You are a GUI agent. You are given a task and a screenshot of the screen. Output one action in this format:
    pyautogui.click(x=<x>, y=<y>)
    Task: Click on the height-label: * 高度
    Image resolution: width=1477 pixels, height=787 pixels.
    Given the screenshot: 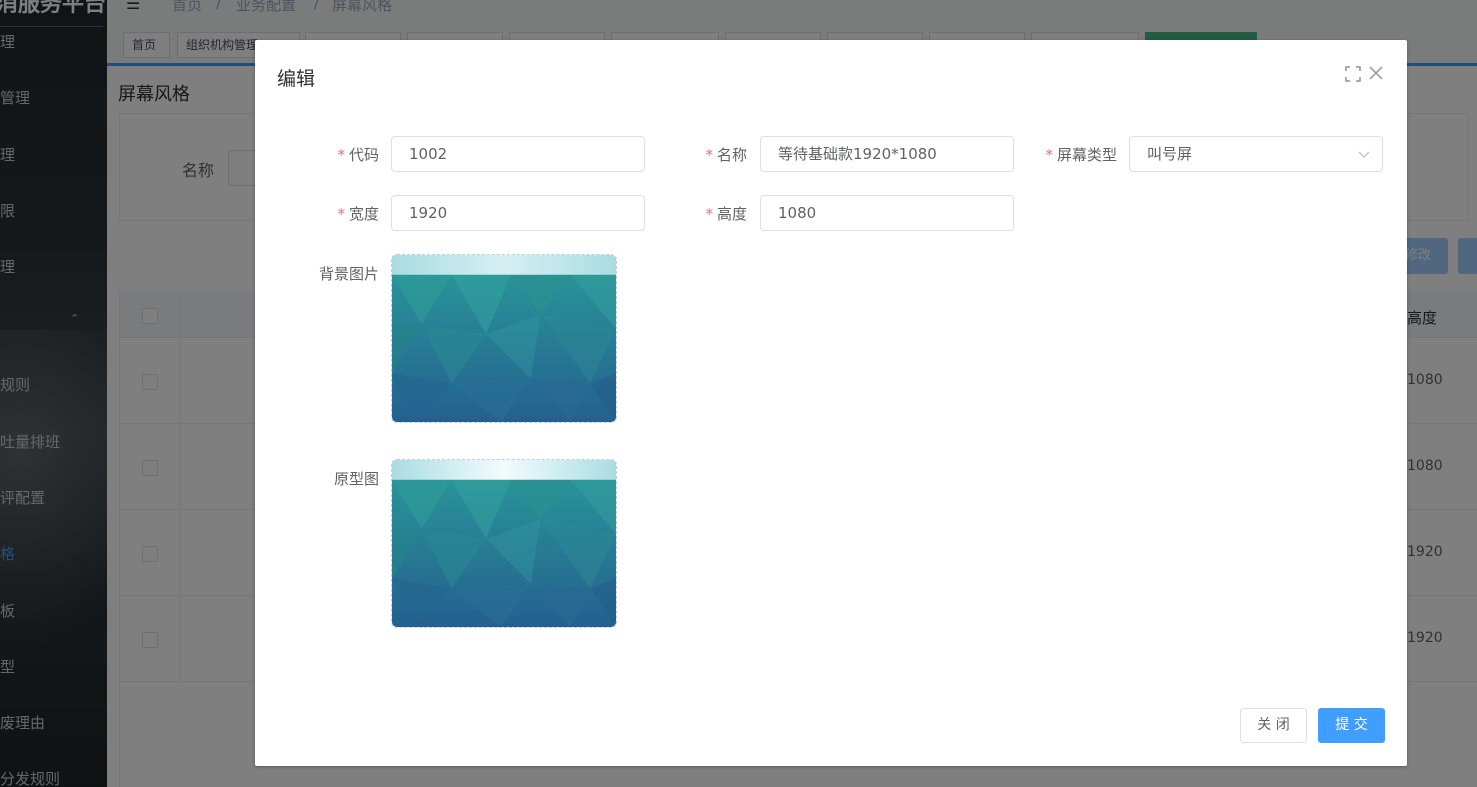 What is the action you would take?
    pyautogui.click(x=726, y=214)
    